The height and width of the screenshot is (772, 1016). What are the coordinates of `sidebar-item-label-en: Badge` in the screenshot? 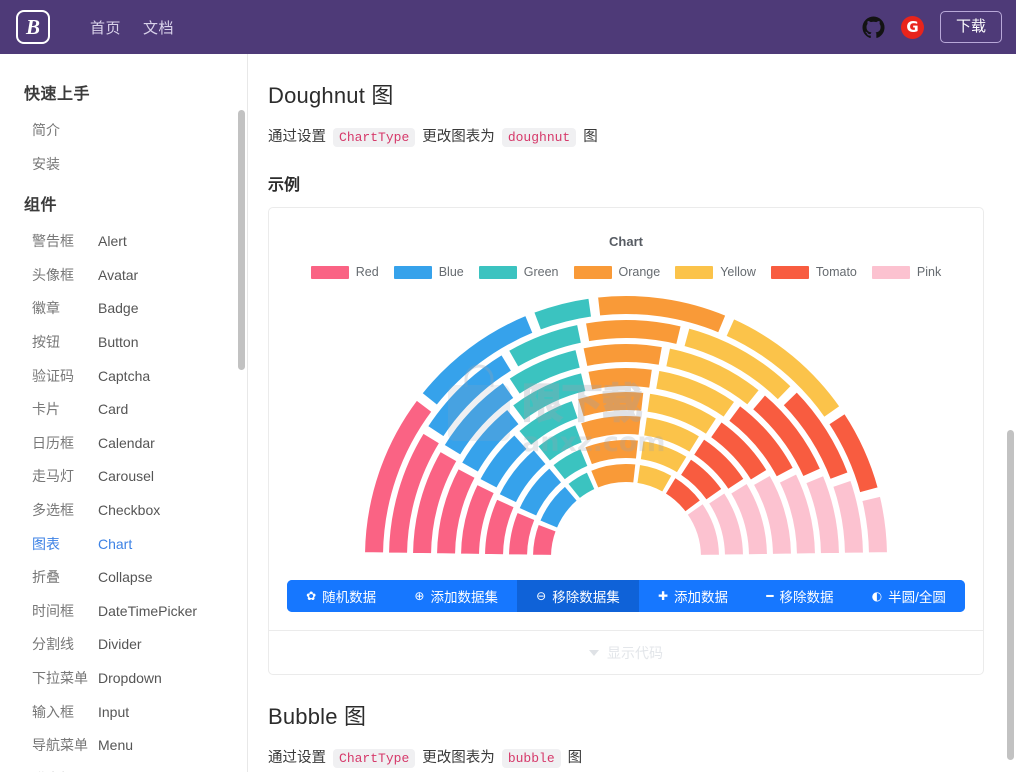 It's located at (118, 308).